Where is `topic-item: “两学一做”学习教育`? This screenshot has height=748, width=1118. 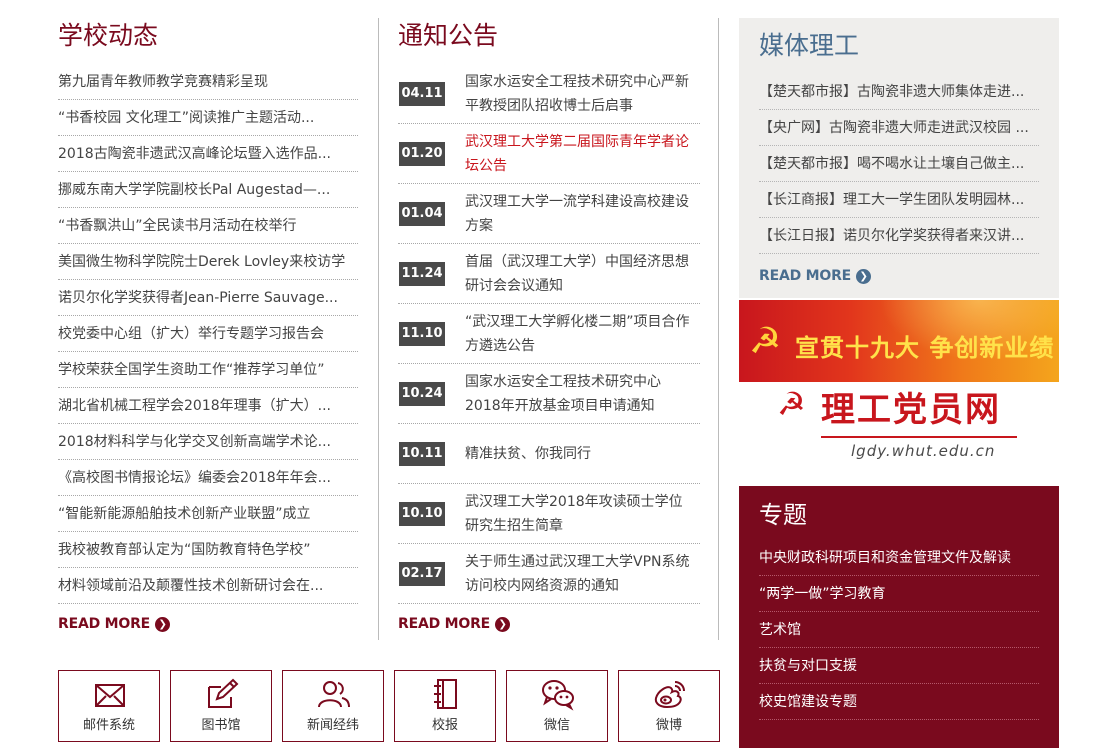
topic-item: “两学一做”学习教育 is located at coordinates (899, 594).